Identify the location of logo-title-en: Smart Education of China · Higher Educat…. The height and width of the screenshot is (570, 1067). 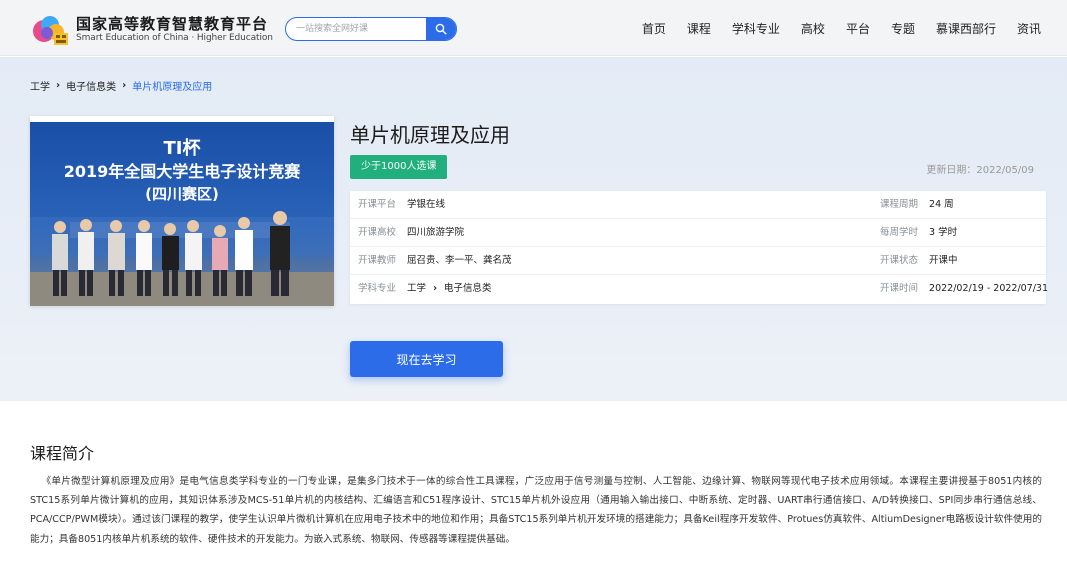
(174, 38).